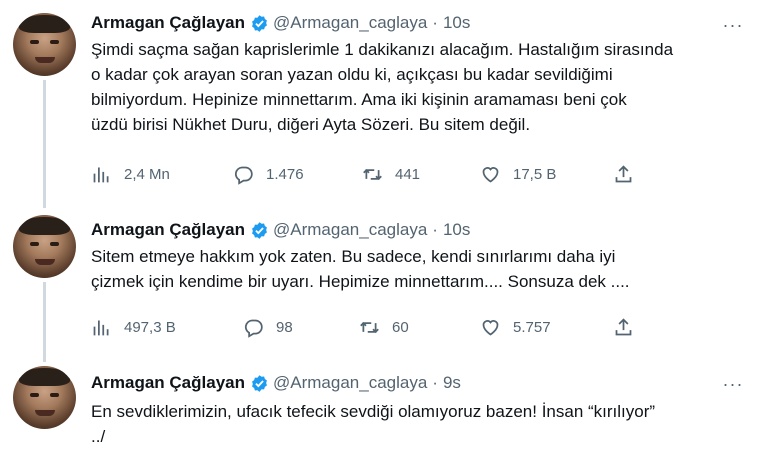 Image resolution: width=770 pixels, height=457 pixels. I want to click on like-button: 17,5 B, so click(518, 174).